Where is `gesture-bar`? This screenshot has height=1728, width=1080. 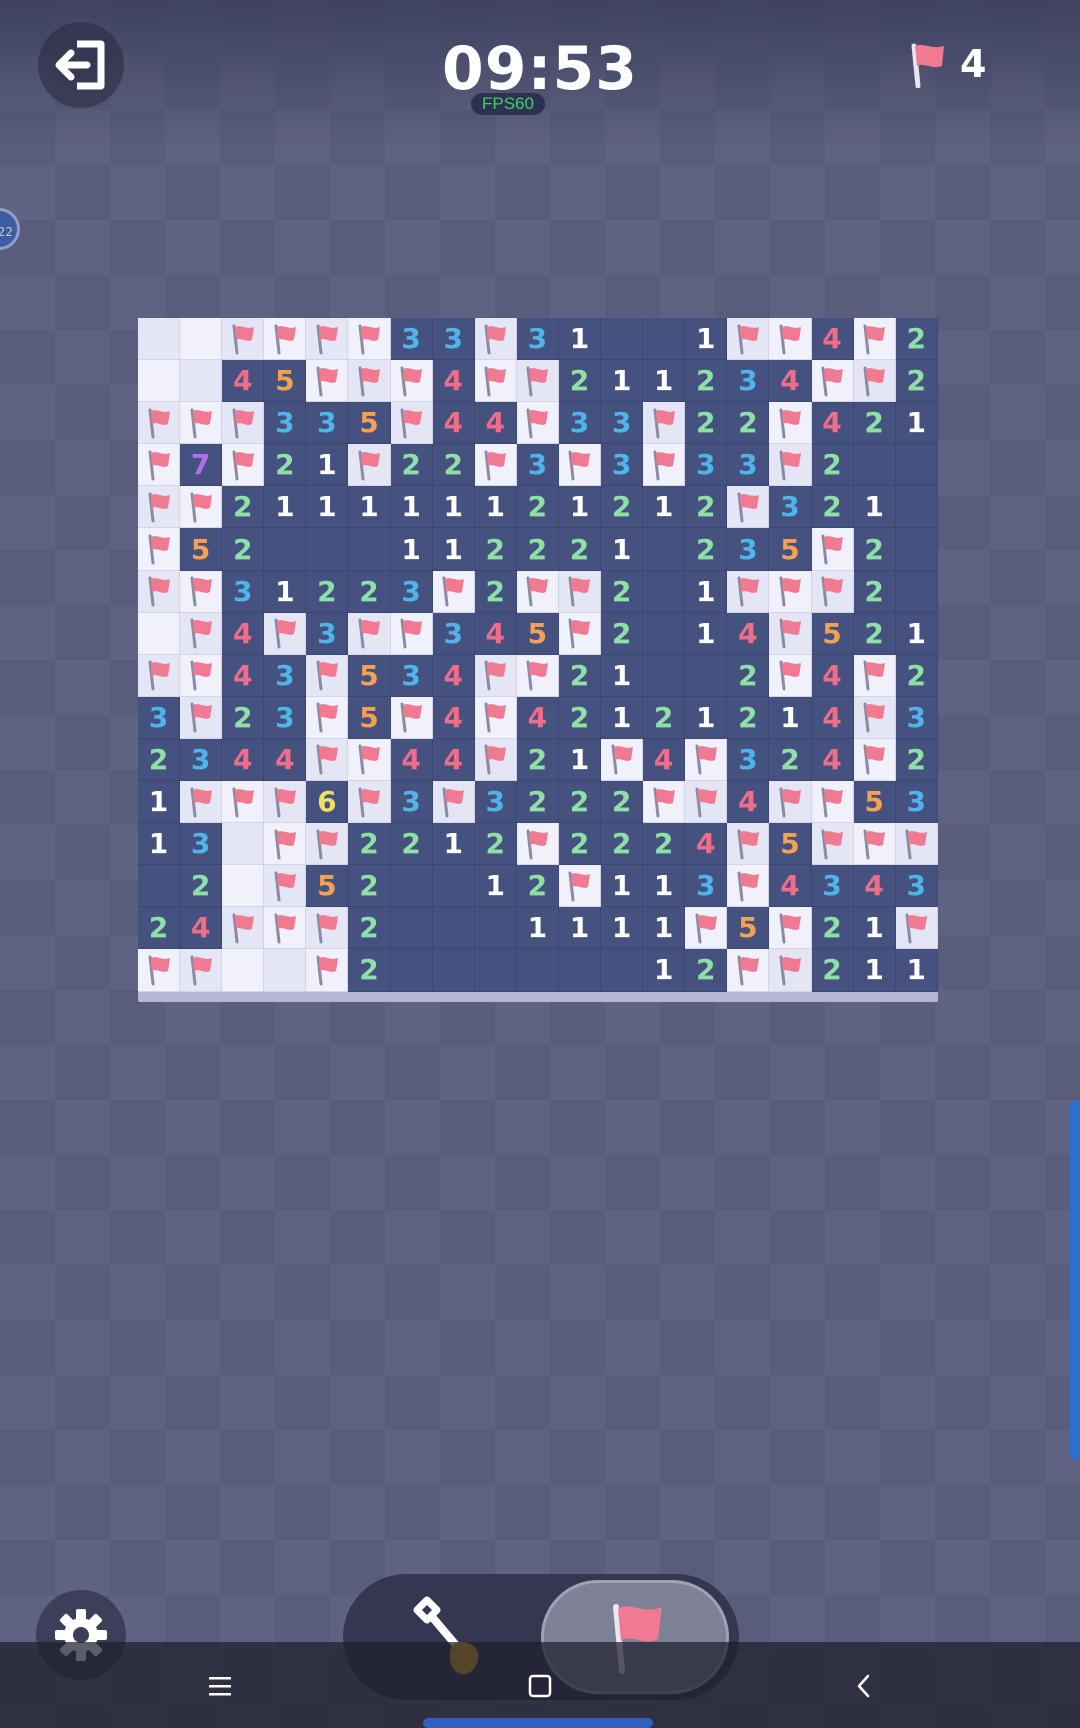 gesture-bar is located at coordinates (538, 1723).